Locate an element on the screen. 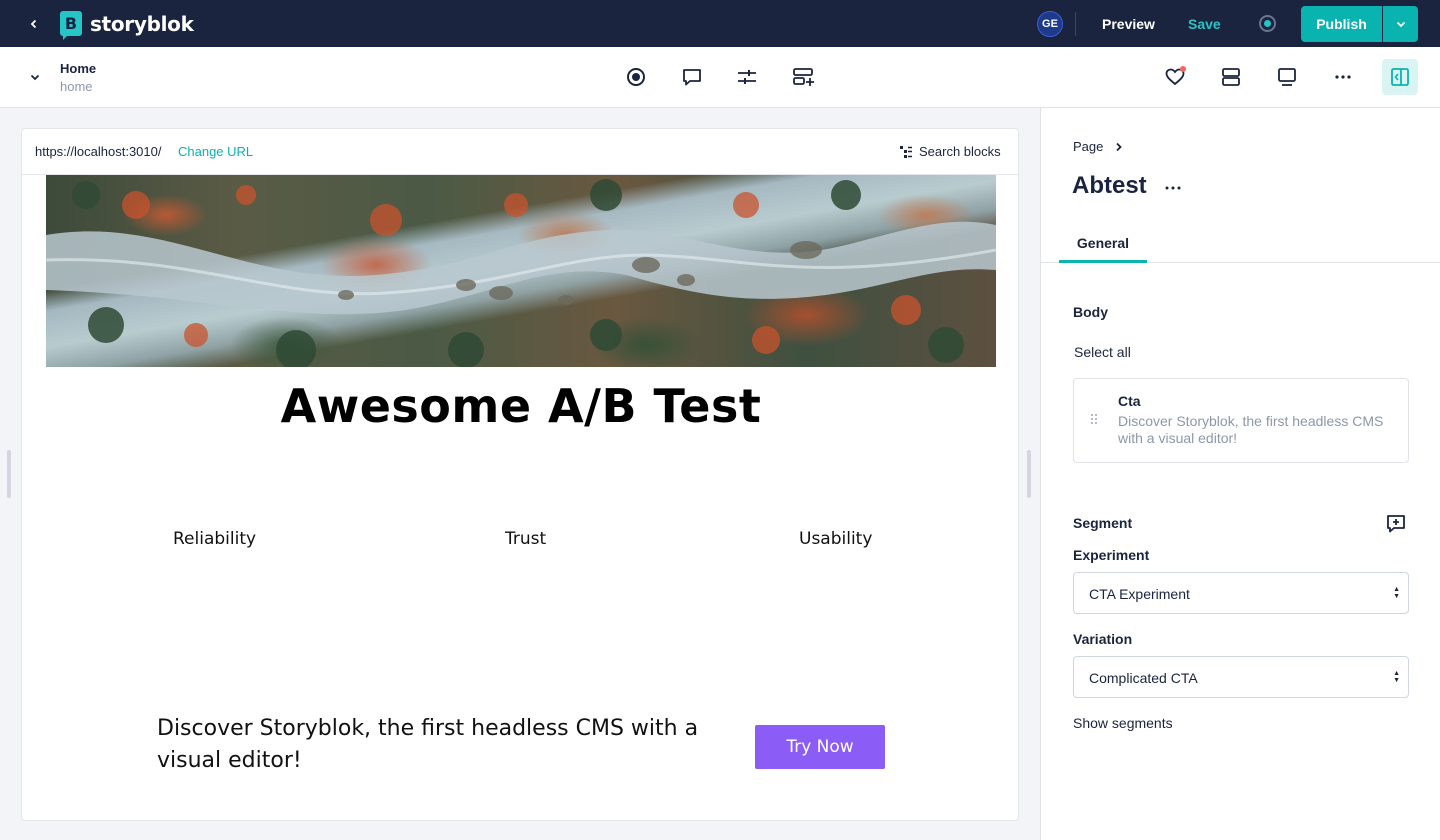 This screenshot has width=1440, height=840. preview-button: Preview is located at coordinates (1128, 24).